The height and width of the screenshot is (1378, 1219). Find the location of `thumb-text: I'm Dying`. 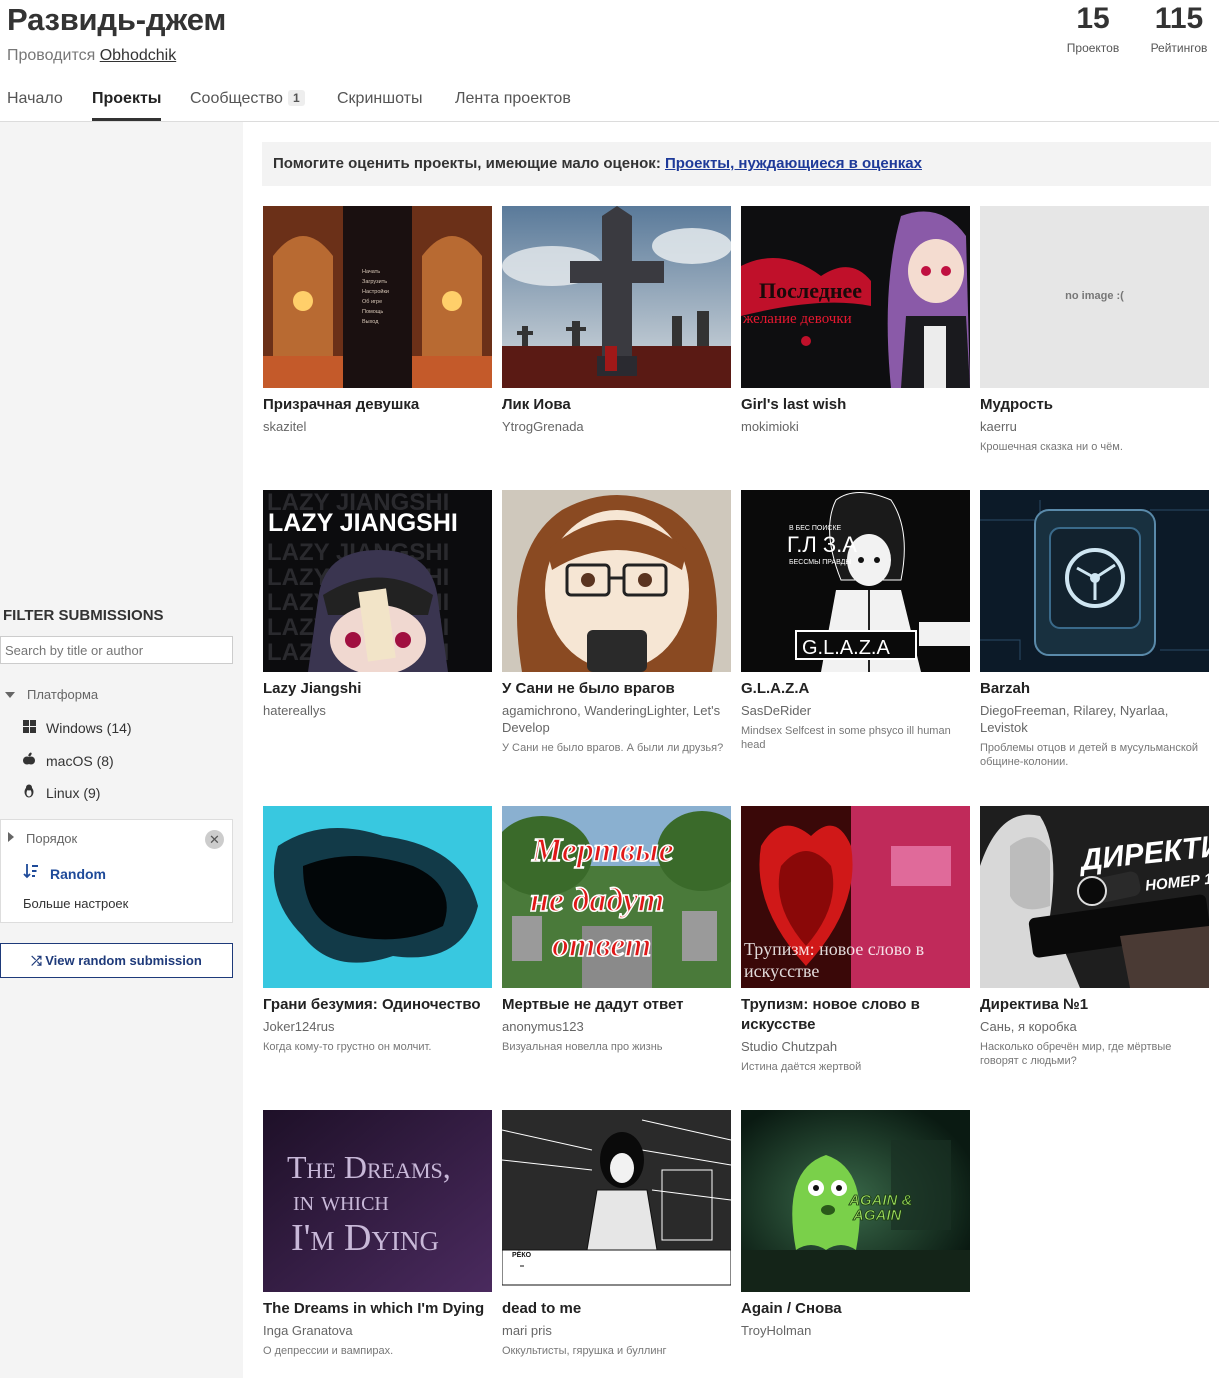

thumb-text: I'm Dying is located at coordinates (365, 1238).